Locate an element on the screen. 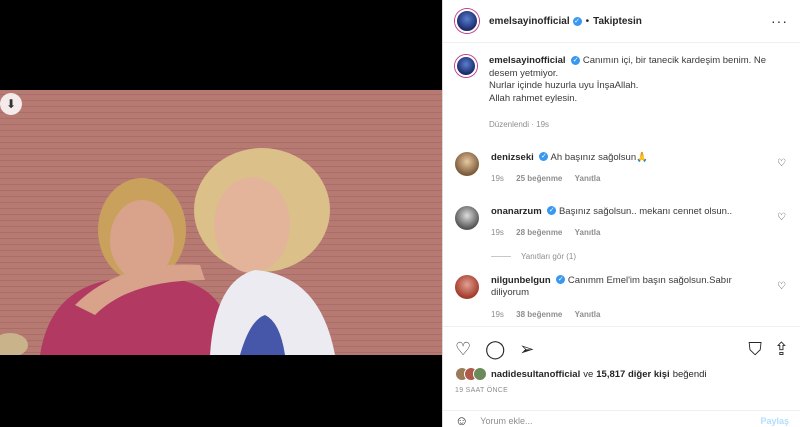 The height and width of the screenshot is (427, 800). likes-and: ve is located at coordinates (588, 374).